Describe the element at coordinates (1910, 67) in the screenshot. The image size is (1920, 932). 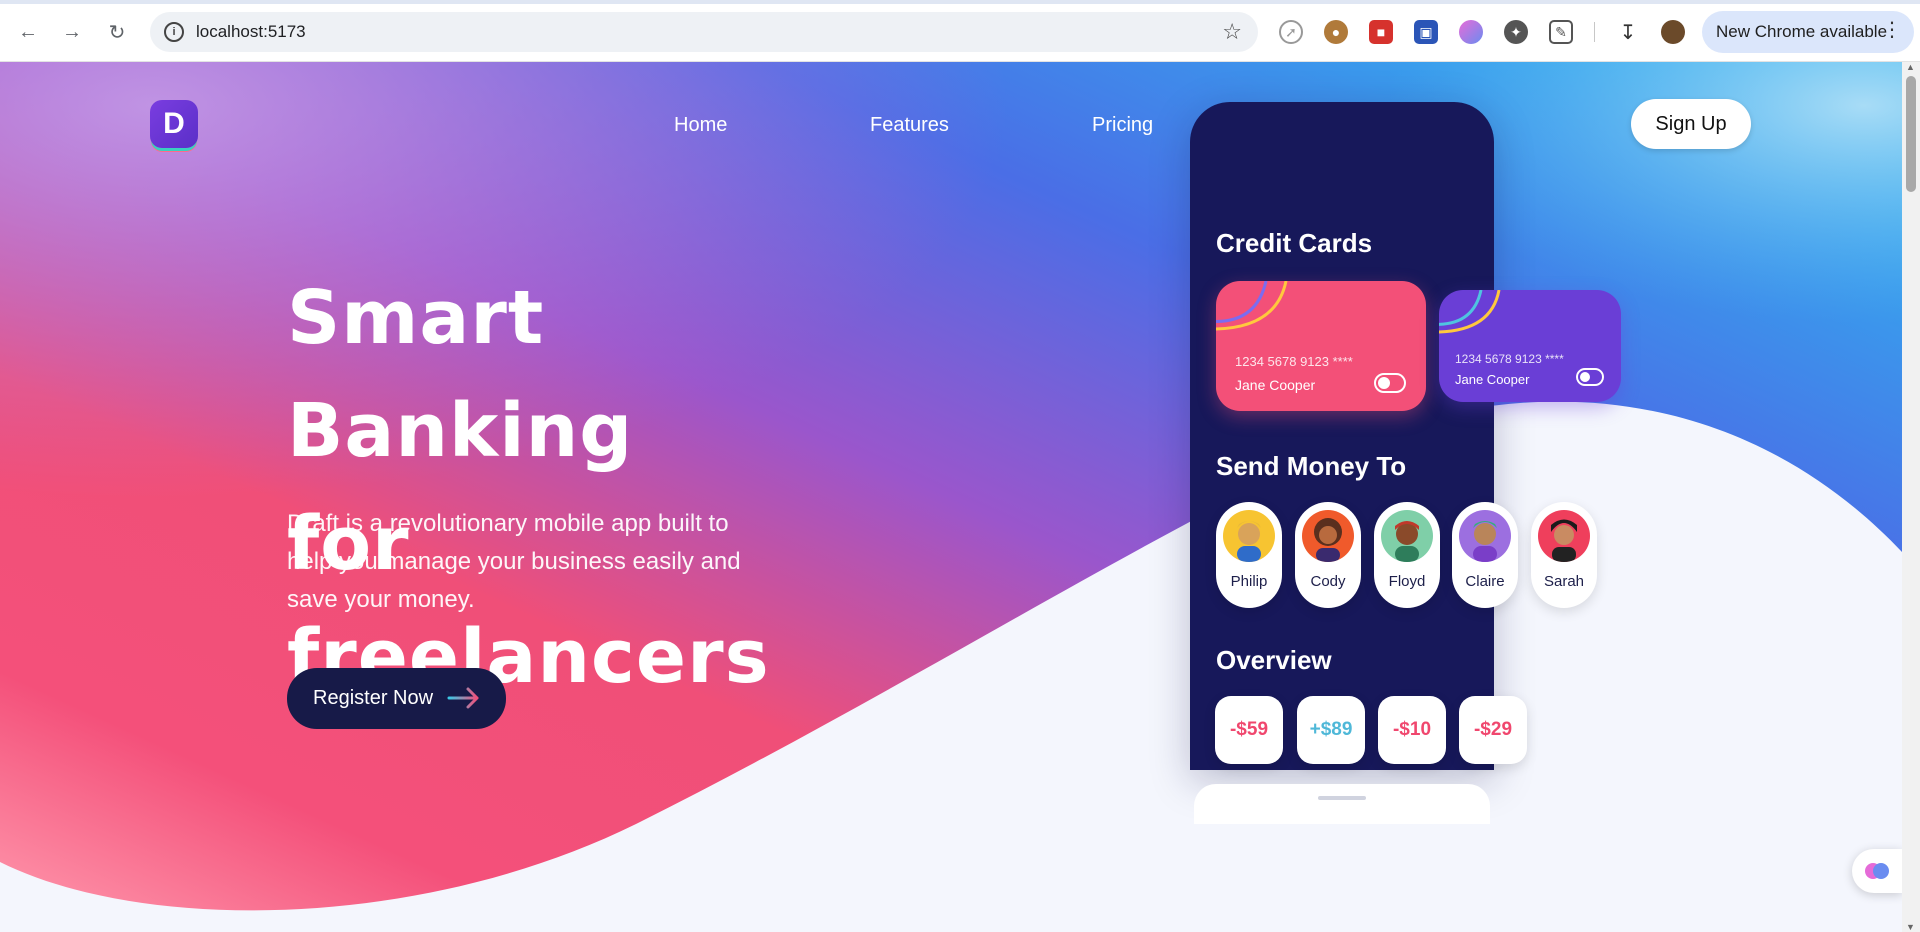
I see `scroll-up-icon: ▲` at that location.